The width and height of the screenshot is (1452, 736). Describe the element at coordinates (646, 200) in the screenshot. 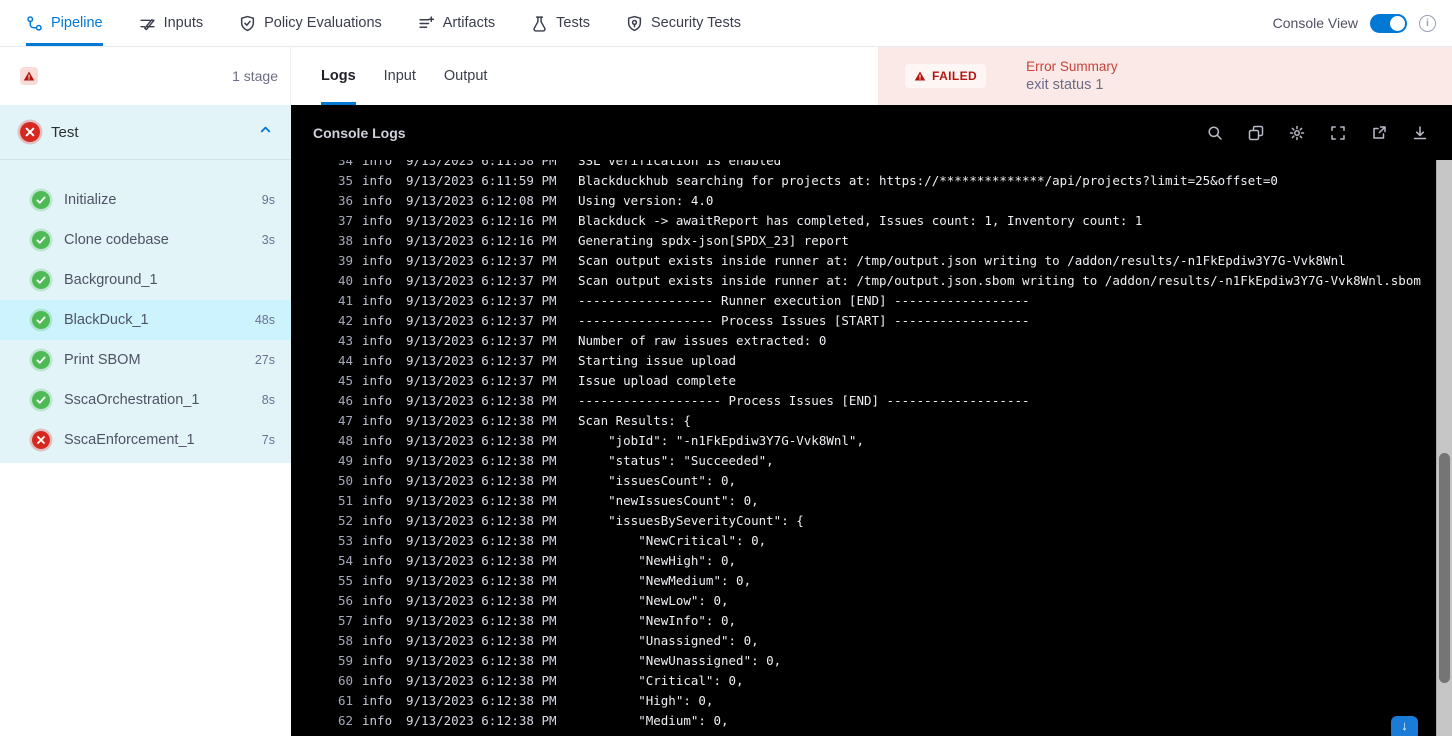

I see `log-message: Using version: 4.0` at that location.